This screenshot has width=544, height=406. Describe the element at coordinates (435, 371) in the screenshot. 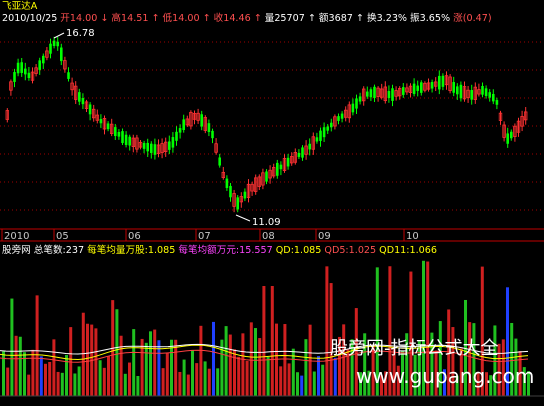

I see `site-watermark: 股旁网-指标公式大全 www.gupang.com` at that location.